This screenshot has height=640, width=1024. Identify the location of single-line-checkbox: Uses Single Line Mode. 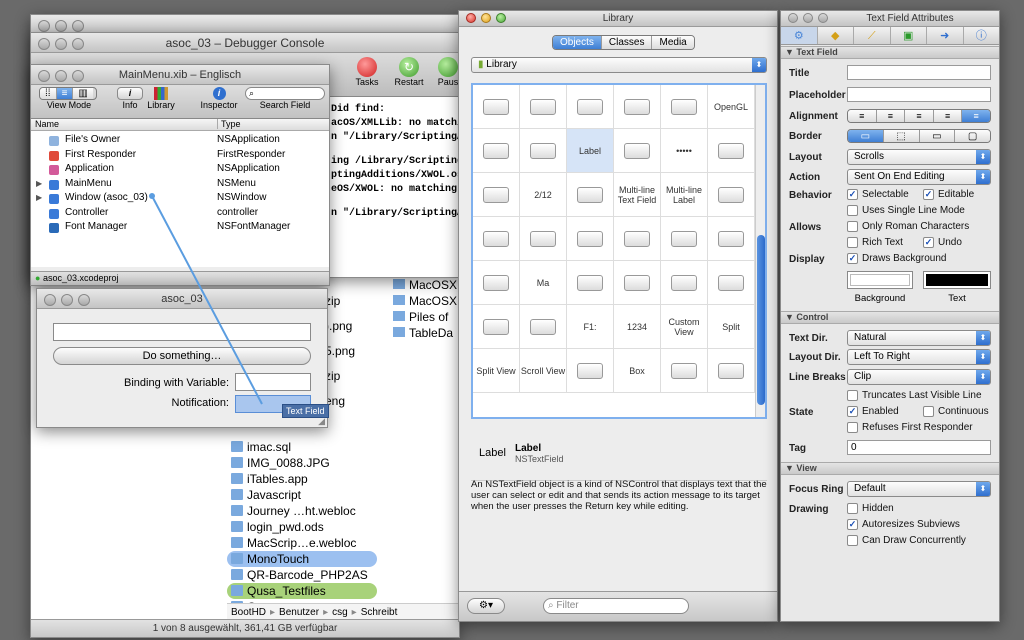
(906, 210).